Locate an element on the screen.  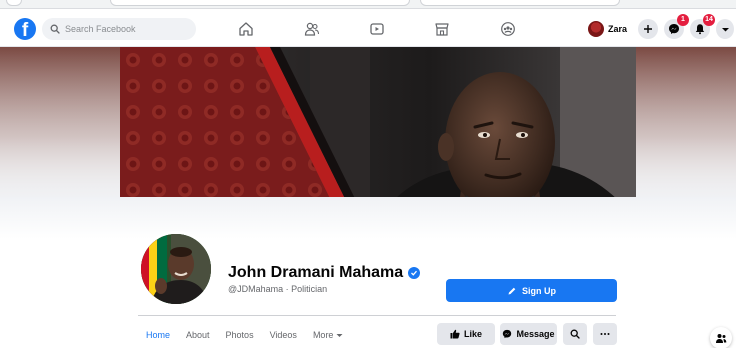
notifications-button: 14 is located at coordinates (702, 26).